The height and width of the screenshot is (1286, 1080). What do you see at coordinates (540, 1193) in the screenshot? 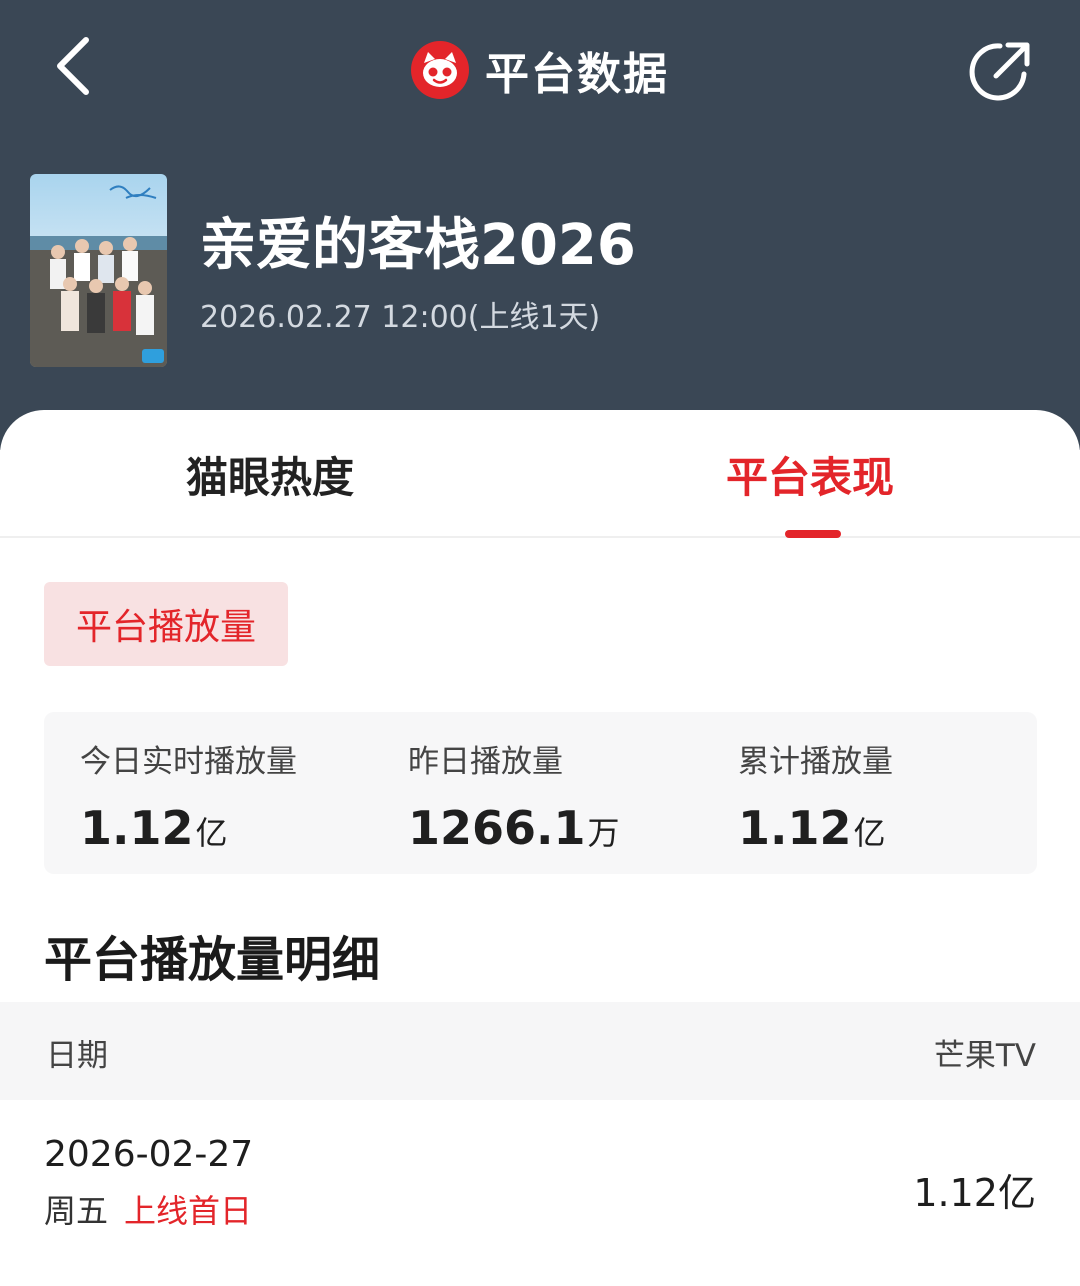
I see `table-row: 2026-02-27 周五 上线首日 1.12亿` at bounding box center [540, 1193].